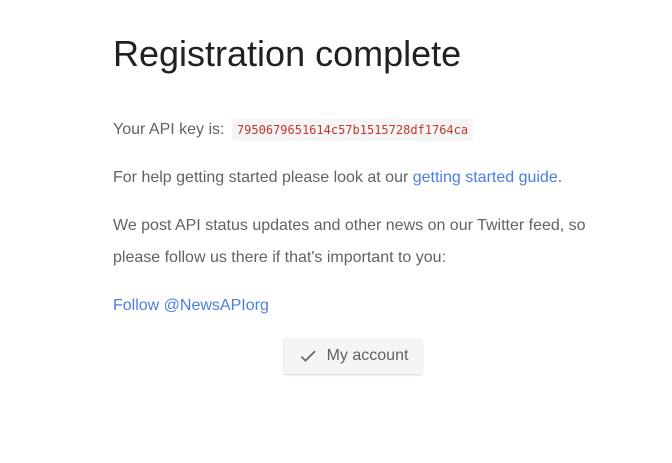 This screenshot has height=463, width=672. Describe the element at coordinates (287, 53) in the screenshot. I see `page-title: Registration complete` at that location.